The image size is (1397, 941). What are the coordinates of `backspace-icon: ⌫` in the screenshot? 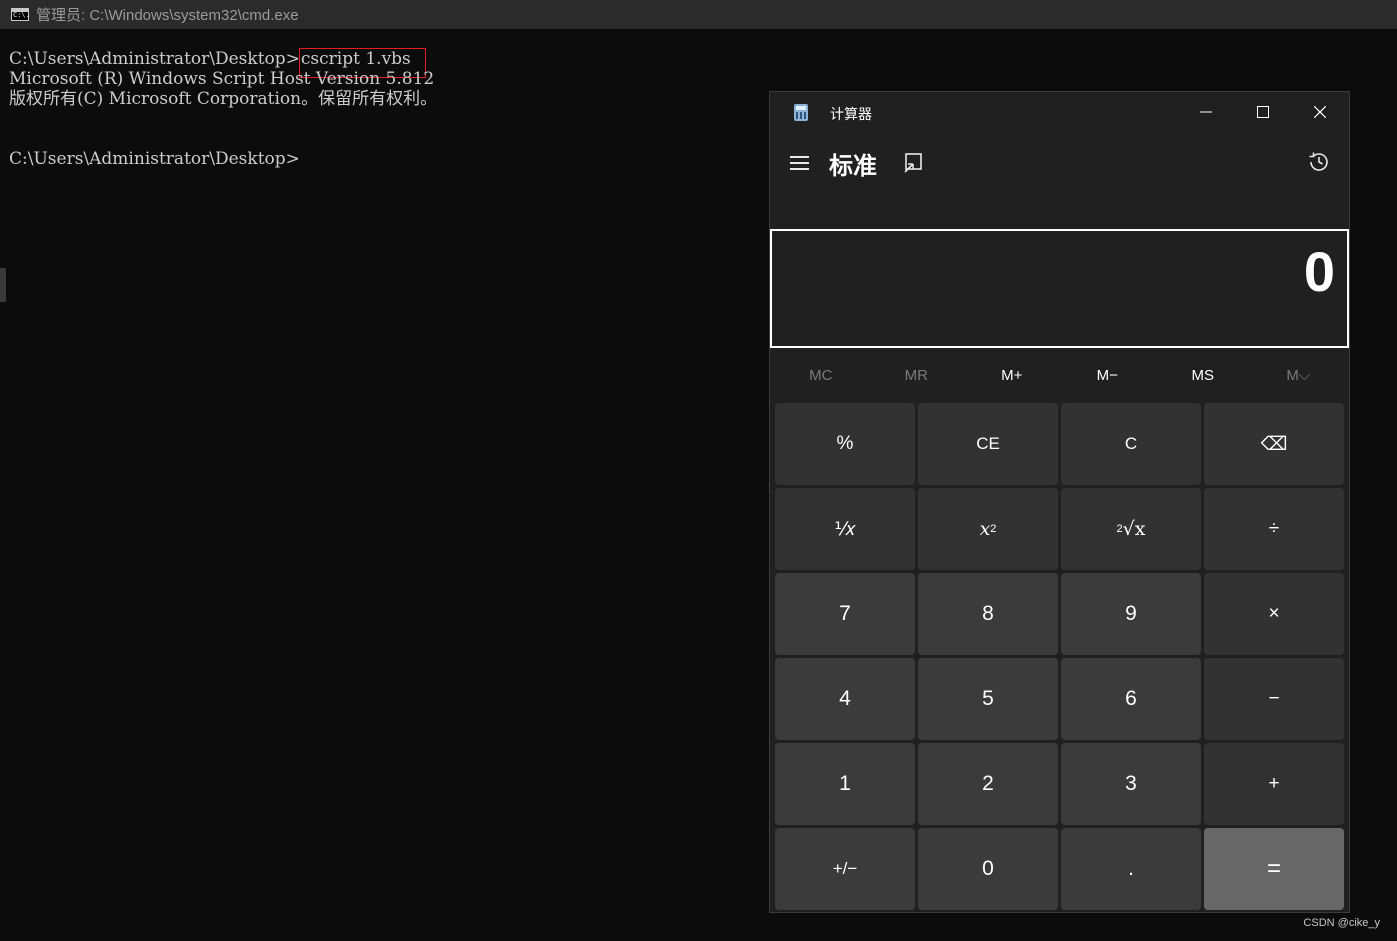 It's located at (1274, 444).